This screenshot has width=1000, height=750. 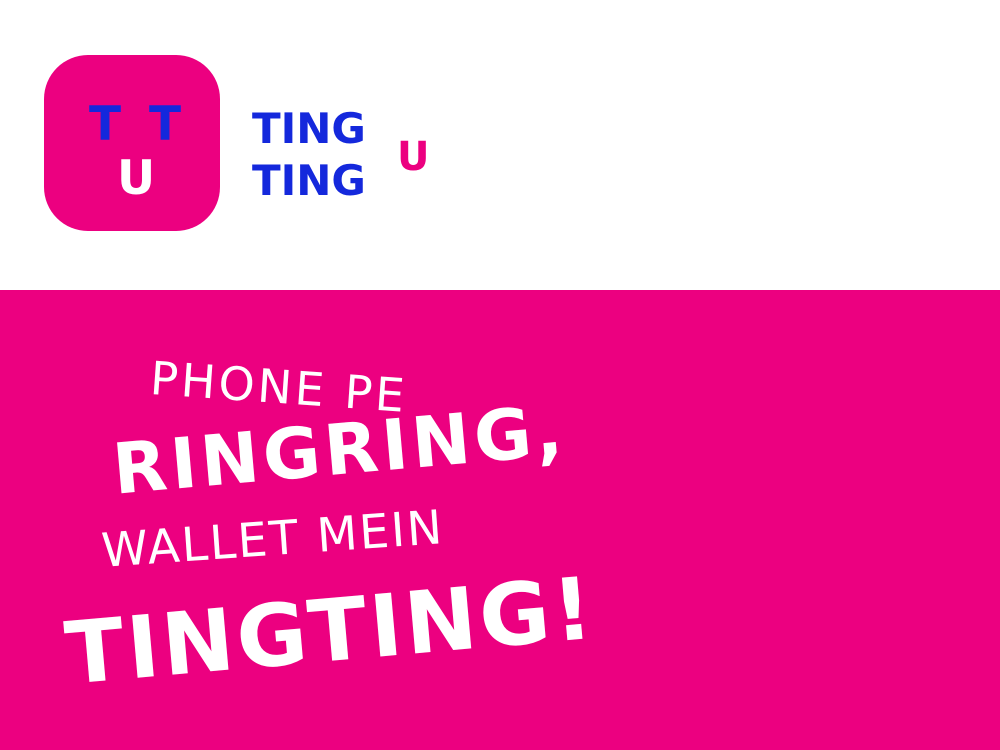 What do you see at coordinates (105, 124) in the screenshot?
I see `app-icon-letter-t-left: T` at bounding box center [105, 124].